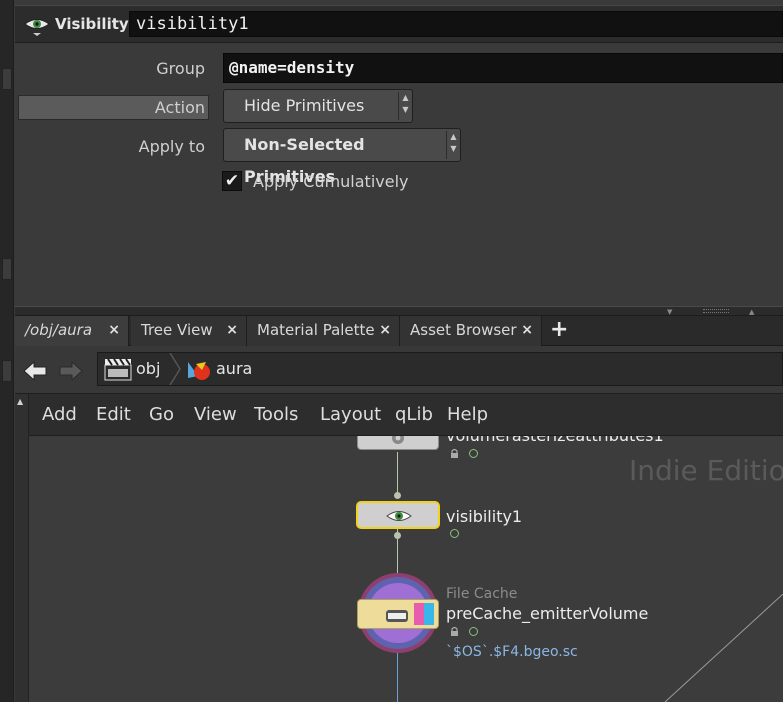 This screenshot has height=702, width=783. I want to click on tab-obj-aura: /obj/aura ×, so click(72, 331).